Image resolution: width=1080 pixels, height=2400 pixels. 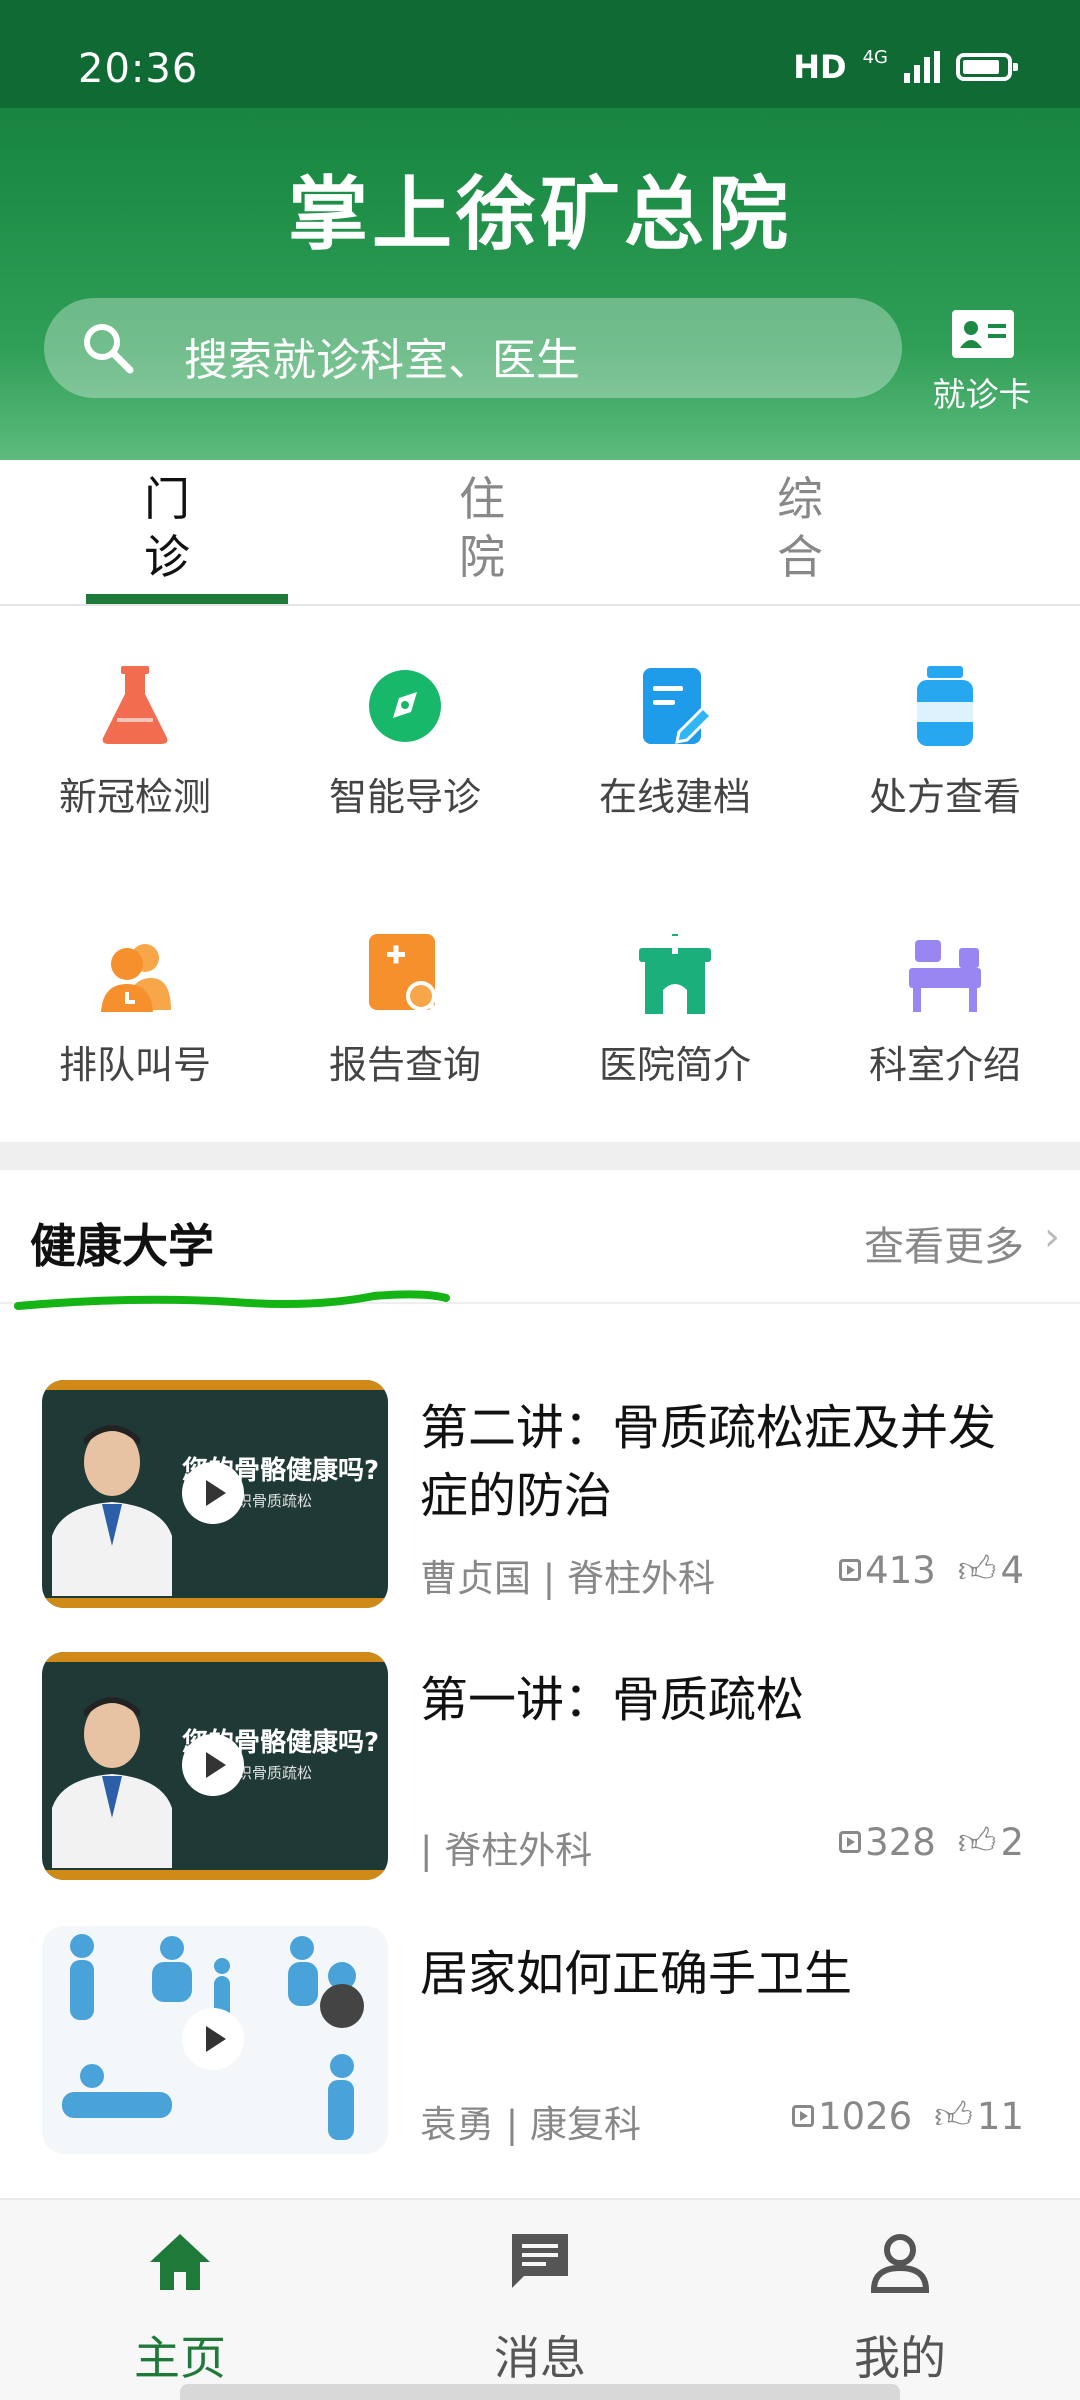 I want to click on nav-profile: 我的, so click(x=900, y=2307).